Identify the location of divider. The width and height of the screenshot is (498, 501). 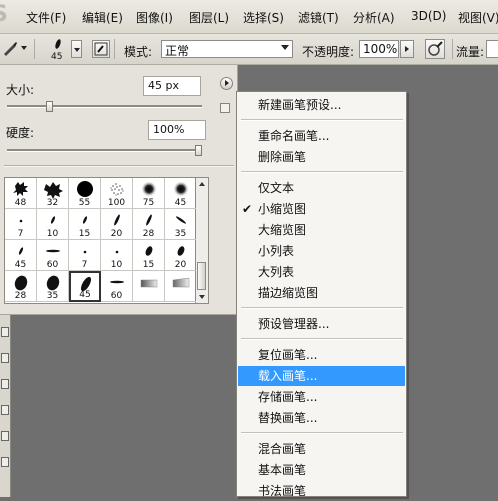
(34, 49).